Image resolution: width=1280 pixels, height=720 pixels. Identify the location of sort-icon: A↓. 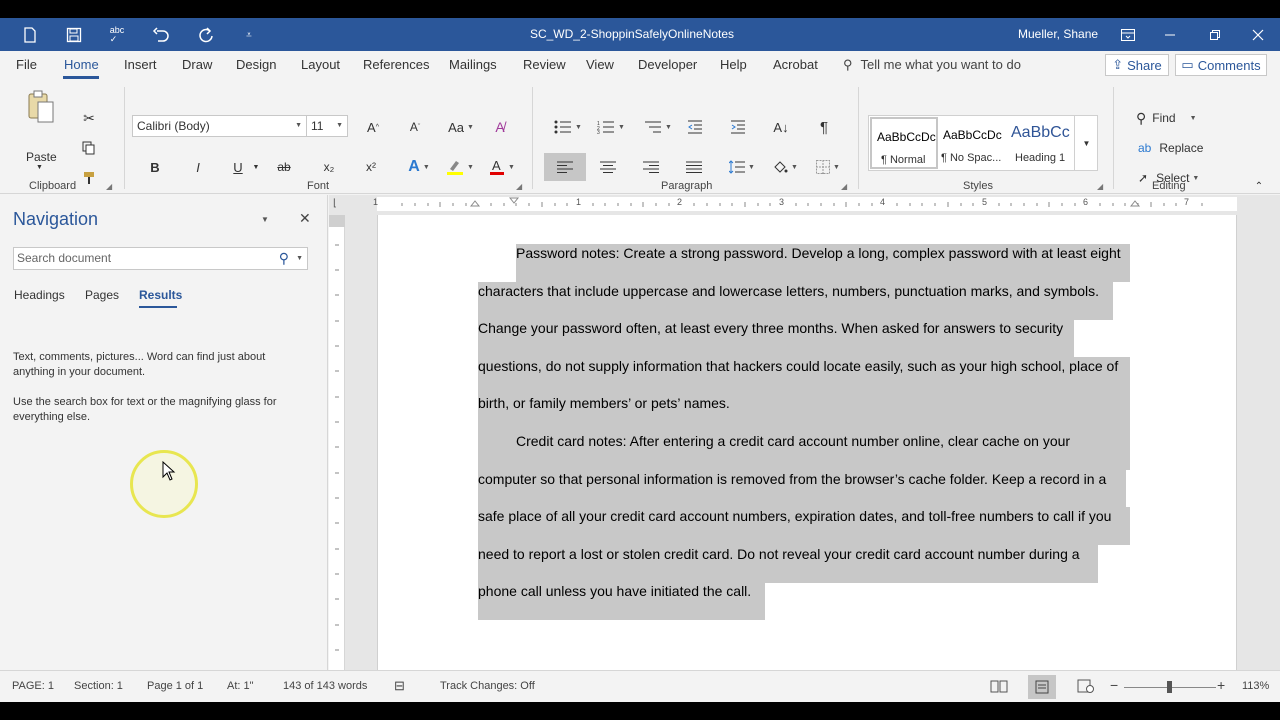
(781, 127).